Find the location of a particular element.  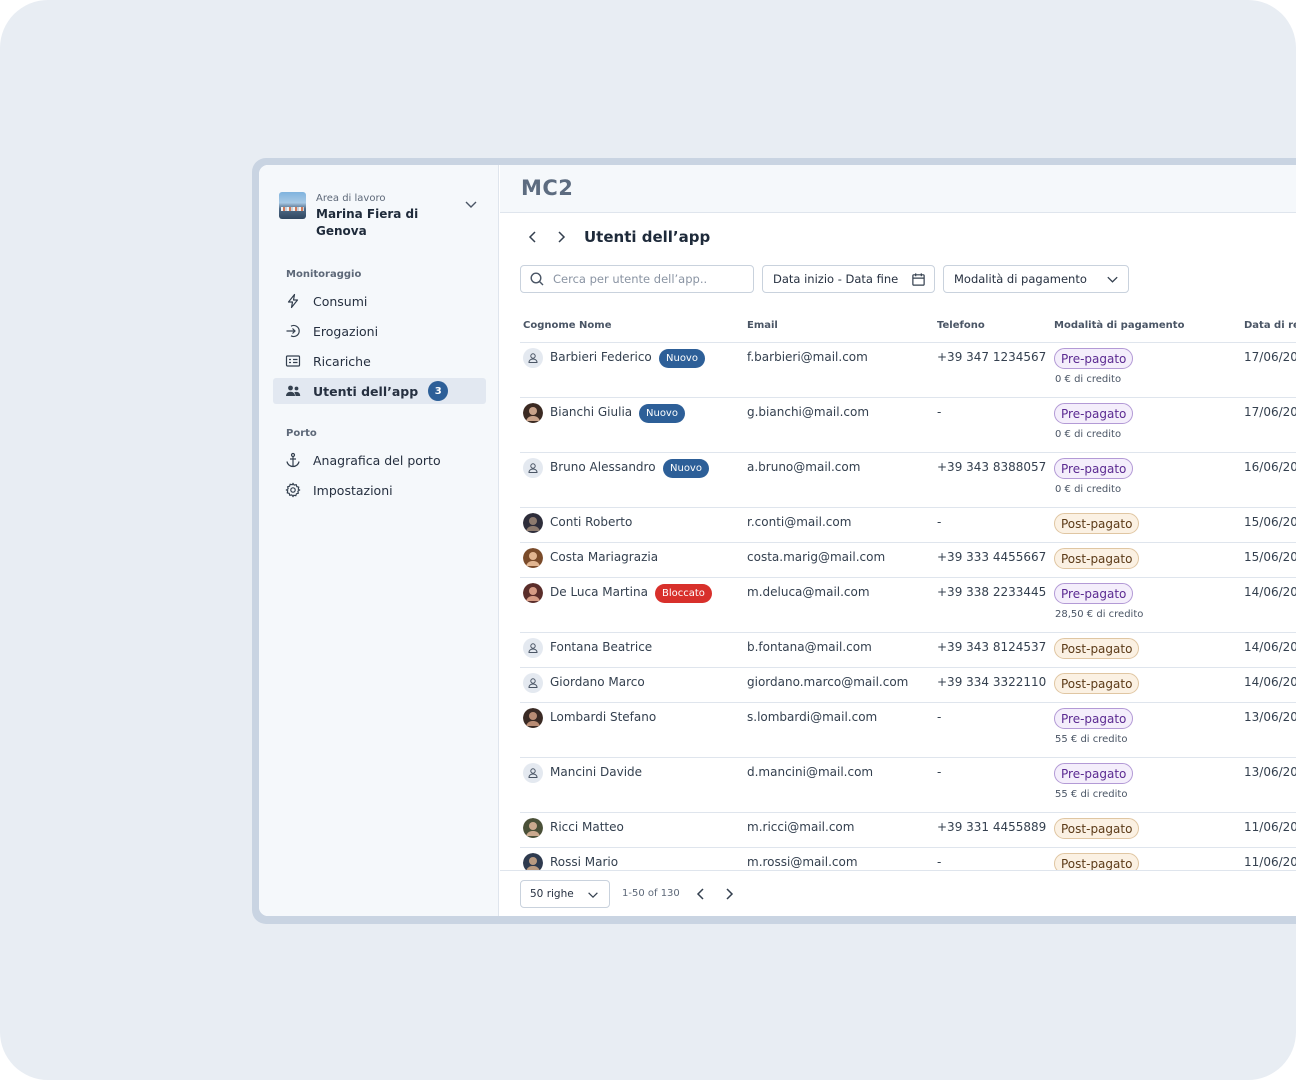

user-name: Mancini Davide is located at coordinates (596, 772).